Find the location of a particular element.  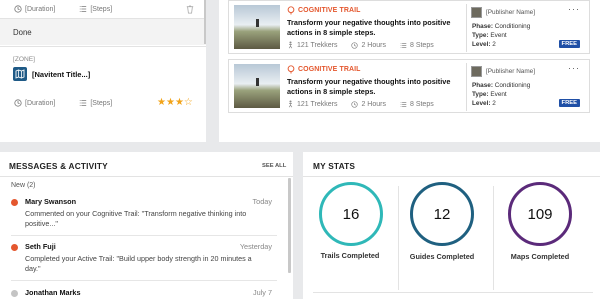

message-date: Yesterday is located at coordinates (255, 246).